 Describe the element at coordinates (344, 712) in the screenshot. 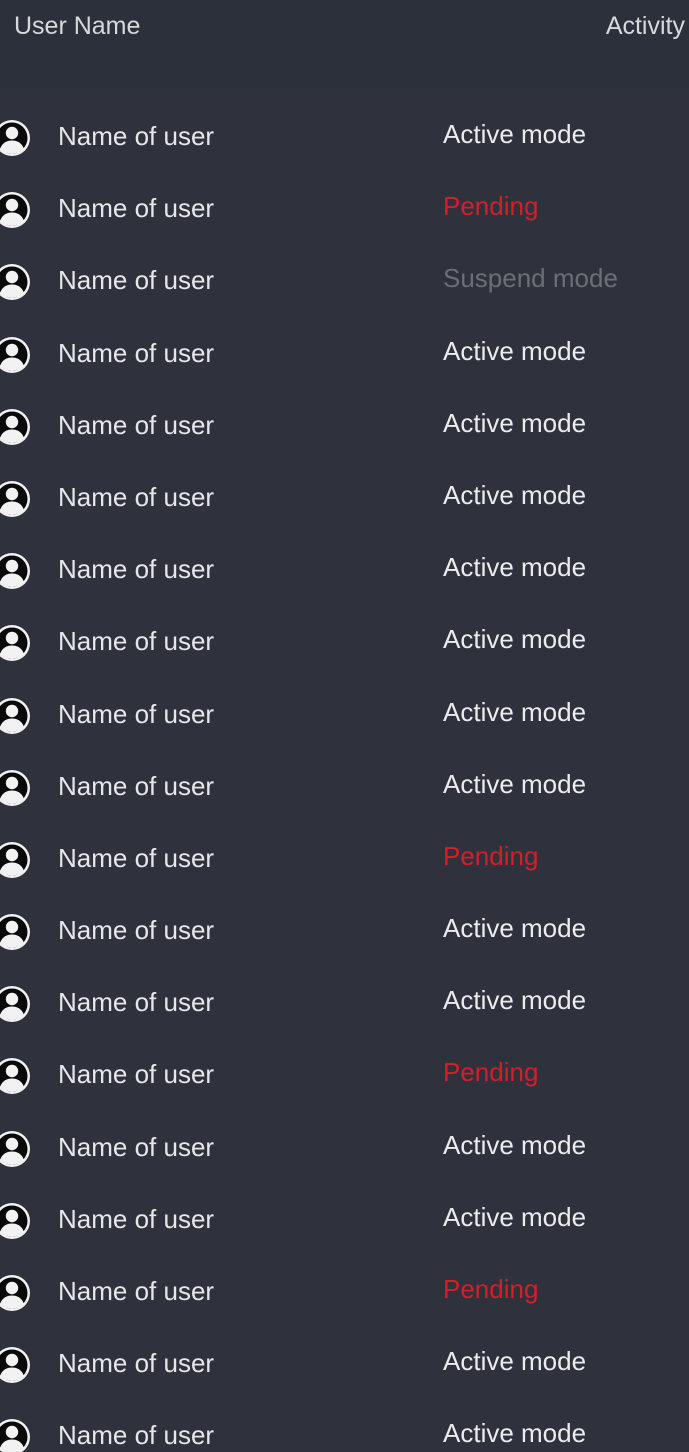

I see `user-row-9: Name of user Active mode` at that location.